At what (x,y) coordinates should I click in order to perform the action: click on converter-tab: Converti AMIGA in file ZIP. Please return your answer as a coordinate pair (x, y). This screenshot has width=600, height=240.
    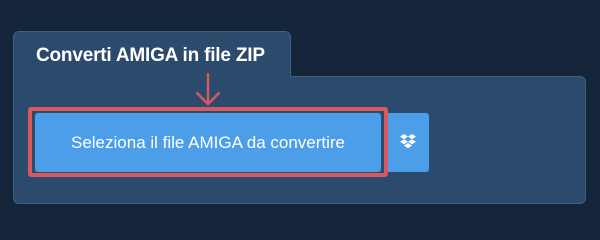
    Looking at the image, I should click on (152, 54).